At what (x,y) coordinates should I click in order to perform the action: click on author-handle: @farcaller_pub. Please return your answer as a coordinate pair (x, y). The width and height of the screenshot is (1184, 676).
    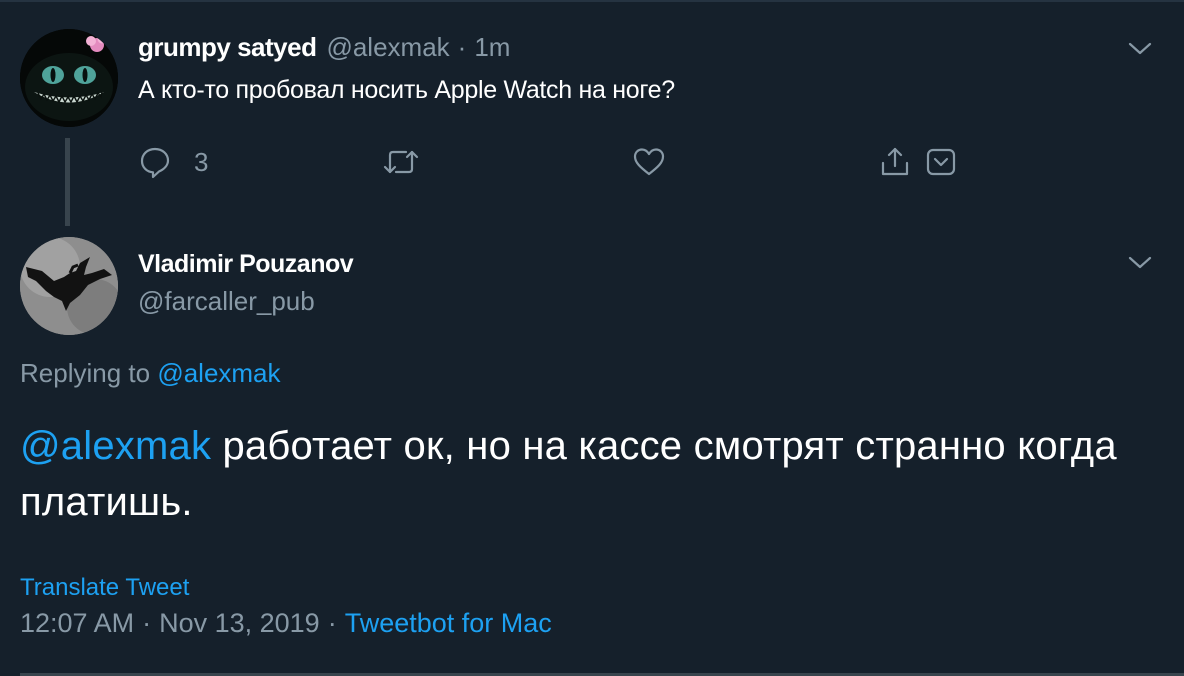
    Looking at the image, I should click on (226, 301).